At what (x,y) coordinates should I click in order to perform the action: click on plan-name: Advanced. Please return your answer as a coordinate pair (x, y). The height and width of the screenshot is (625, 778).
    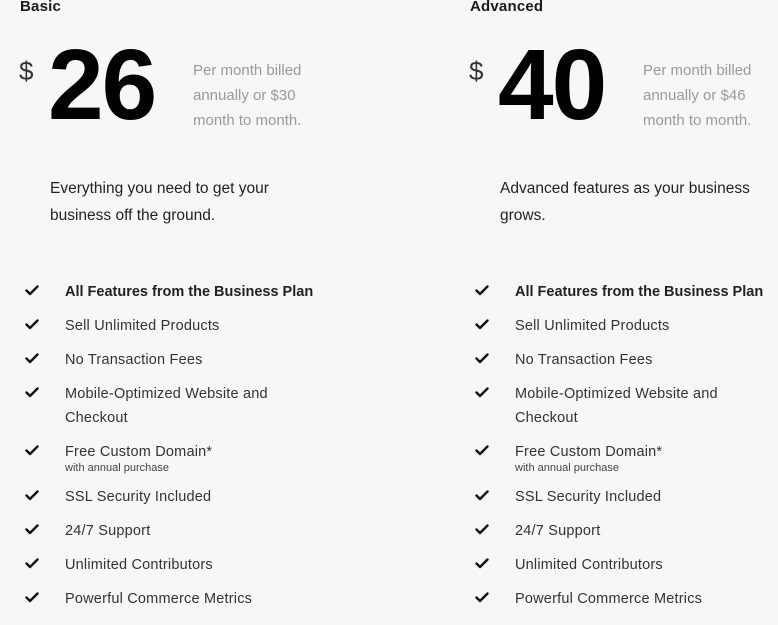
    Looking at the image, I should click on (507, 7).